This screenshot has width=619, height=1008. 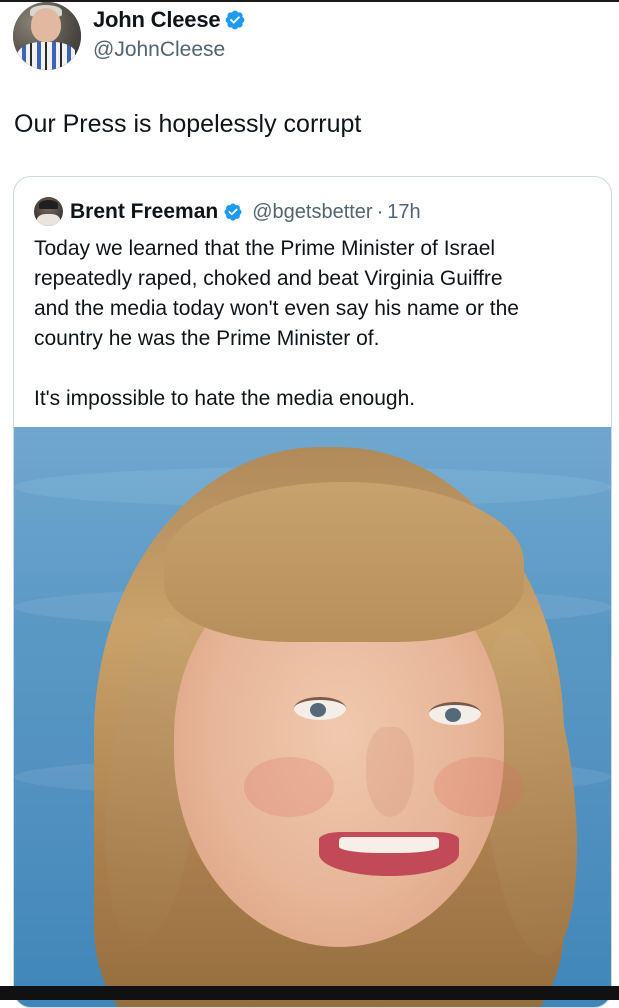 What do you see at coordinates (309, 993) in the screenshot?
I see `bottom-edge-rule` at bounding box center [309, 993].